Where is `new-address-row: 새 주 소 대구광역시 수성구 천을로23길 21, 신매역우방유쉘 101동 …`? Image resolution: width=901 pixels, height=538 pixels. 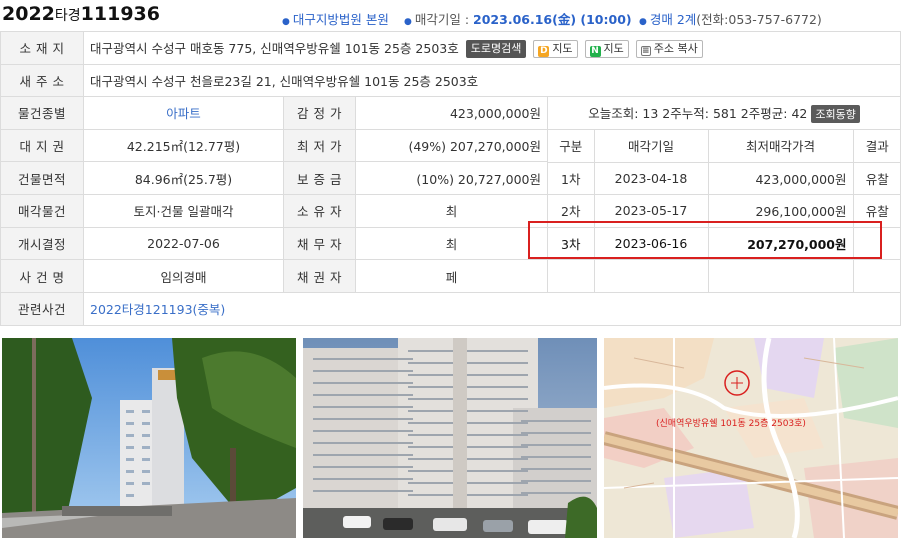 new-address-row: 새 주 소 대구광역시 수성구 천을로23길 21, 신매역우방유쉘 101동 … is located at coordinates (450, 80).